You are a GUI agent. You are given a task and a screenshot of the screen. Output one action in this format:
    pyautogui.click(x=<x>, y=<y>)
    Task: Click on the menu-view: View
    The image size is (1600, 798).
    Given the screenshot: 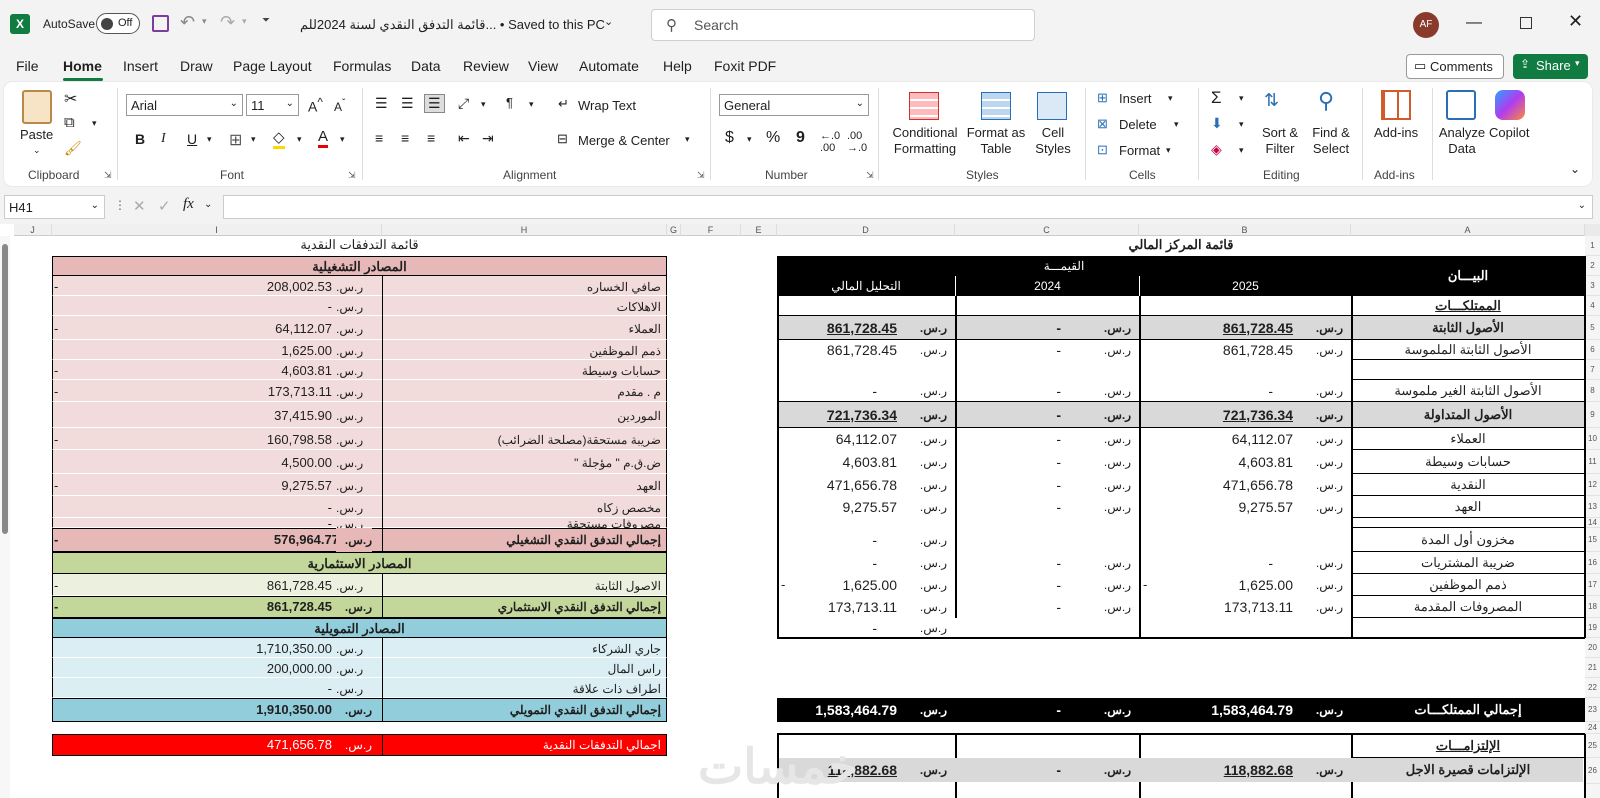 What is the action you would take?
    pyautogui.click(x=543, y=66)
    